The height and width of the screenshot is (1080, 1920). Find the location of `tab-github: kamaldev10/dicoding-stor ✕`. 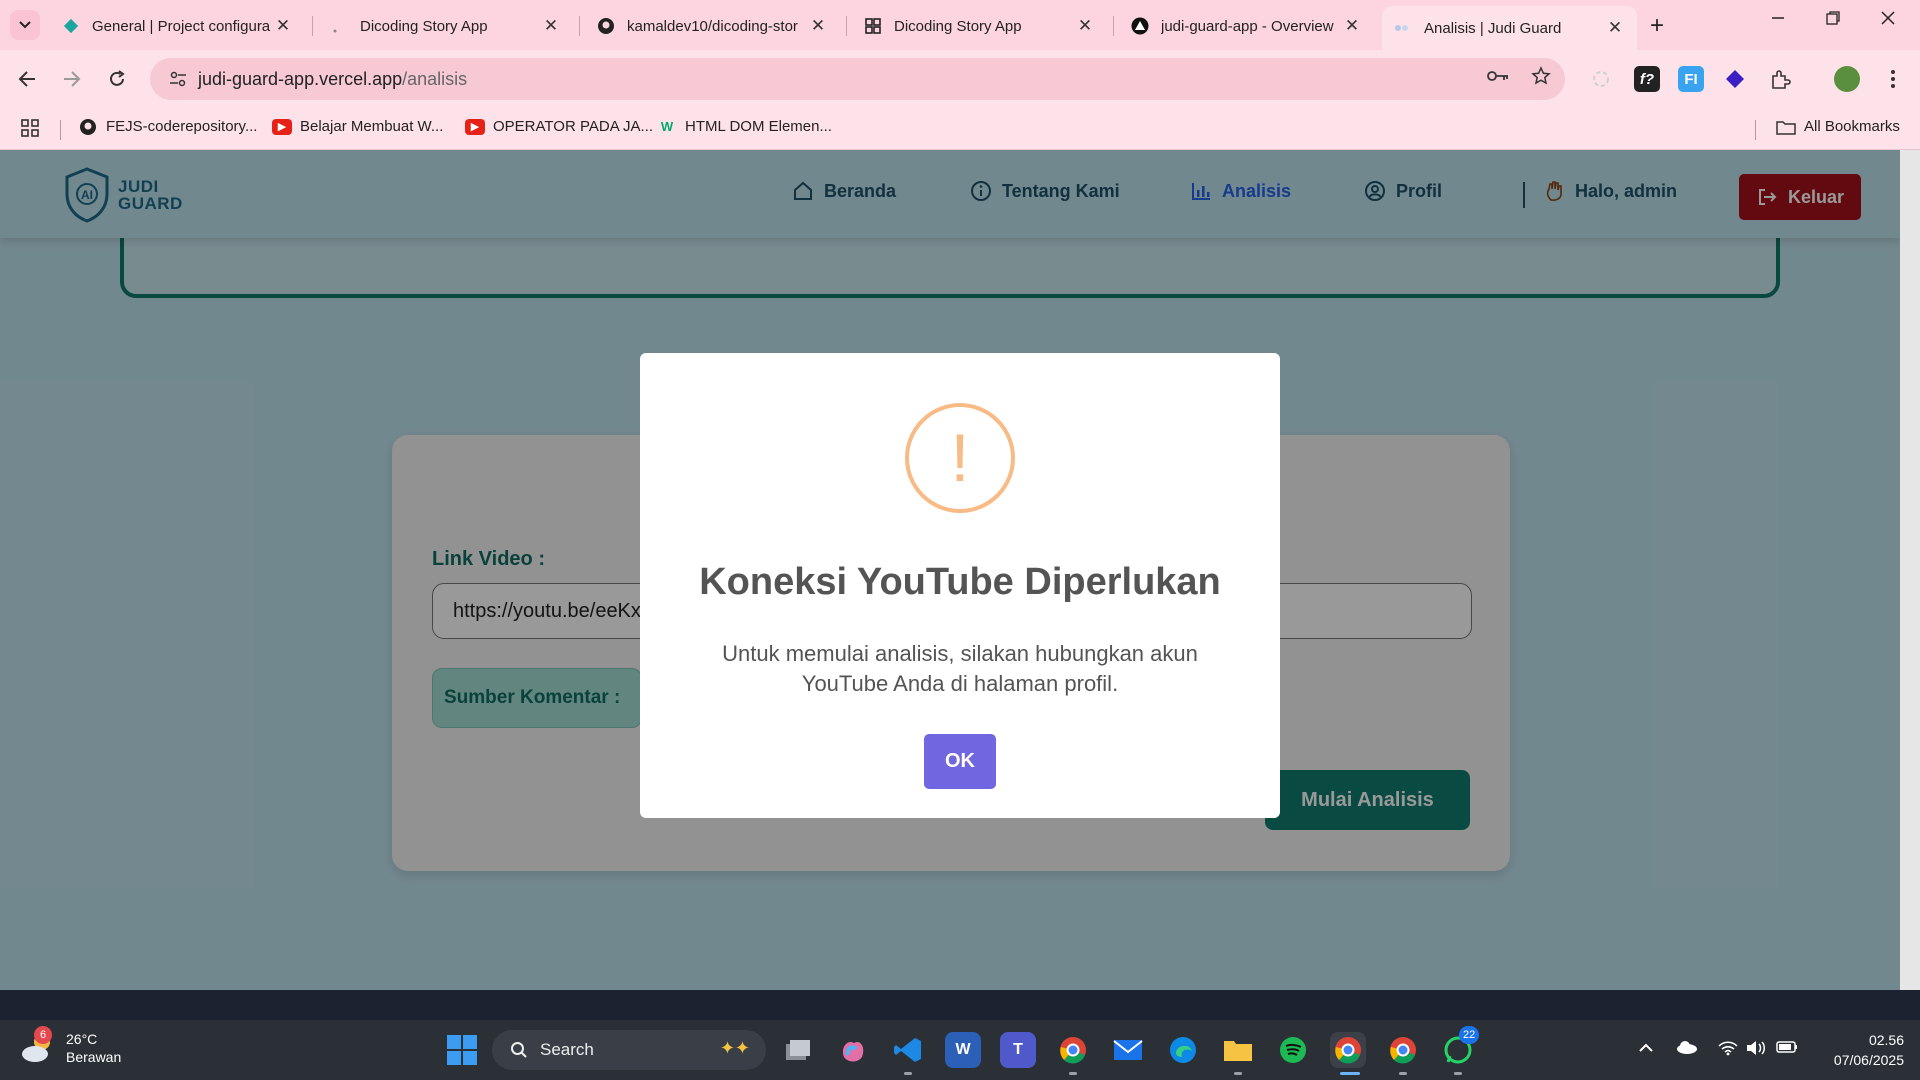

tab-github: kamaldev10/dicoding-stor ✕ is located at coordinates (712, 26).